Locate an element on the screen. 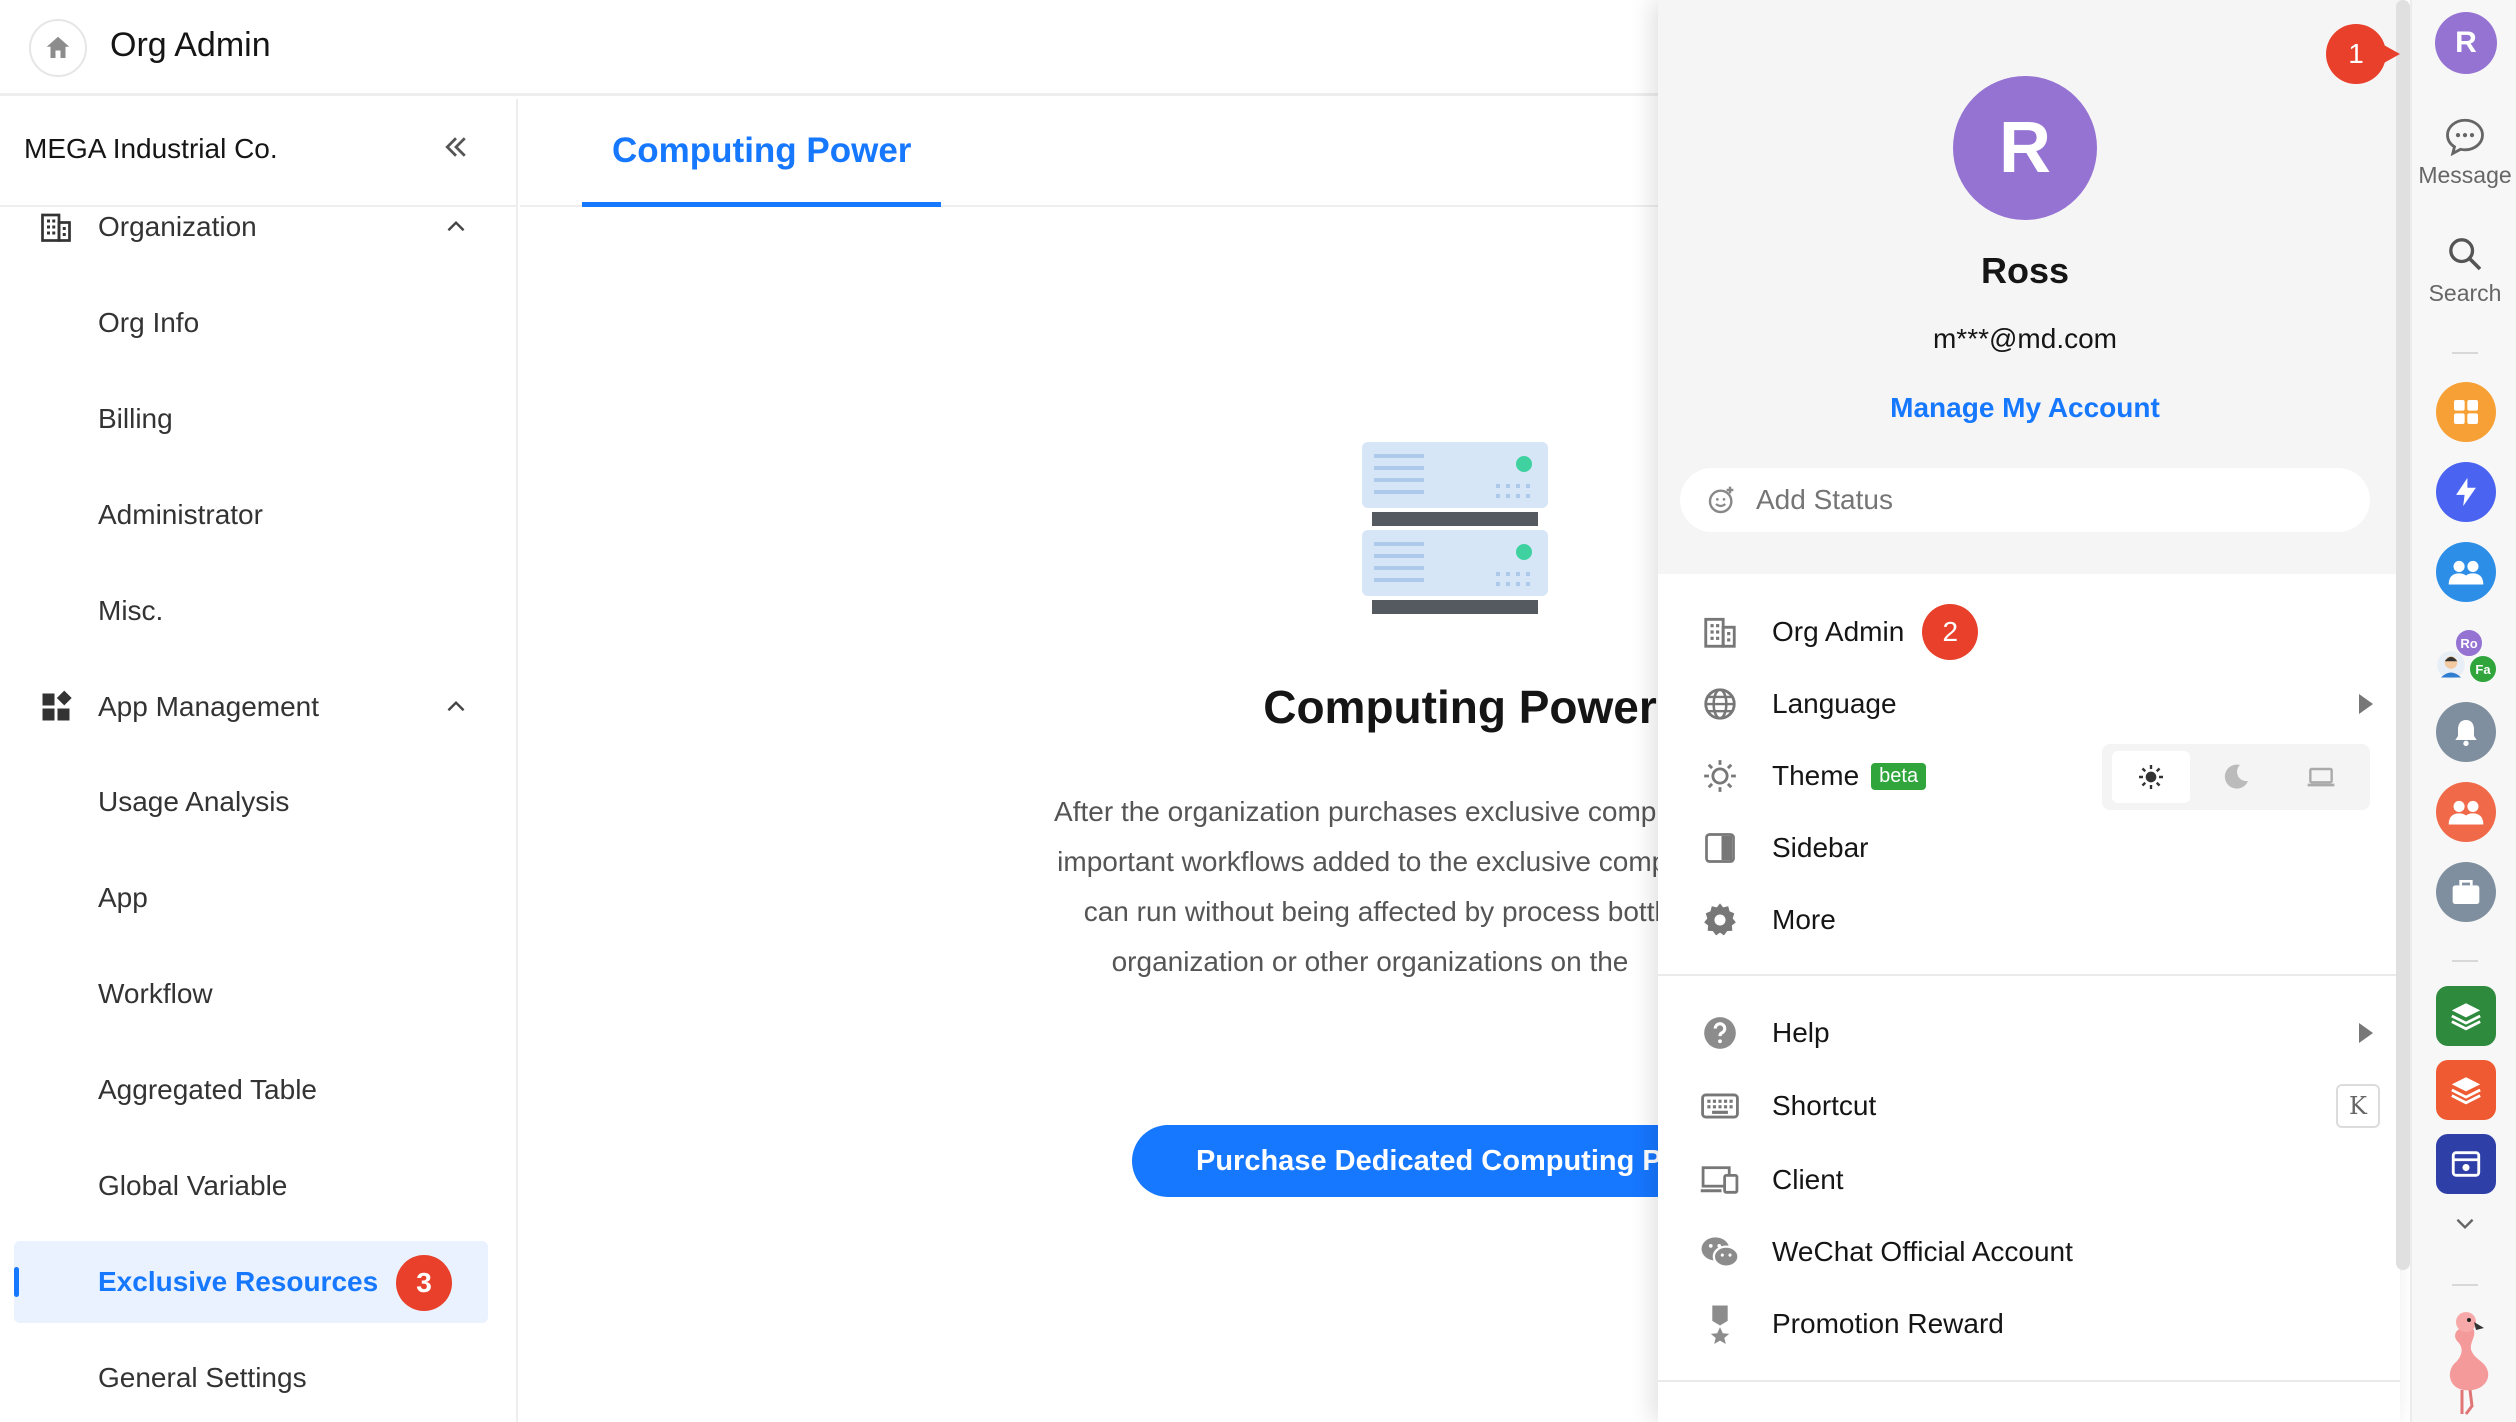  moon-icon is located at coordinates (2236, 776).